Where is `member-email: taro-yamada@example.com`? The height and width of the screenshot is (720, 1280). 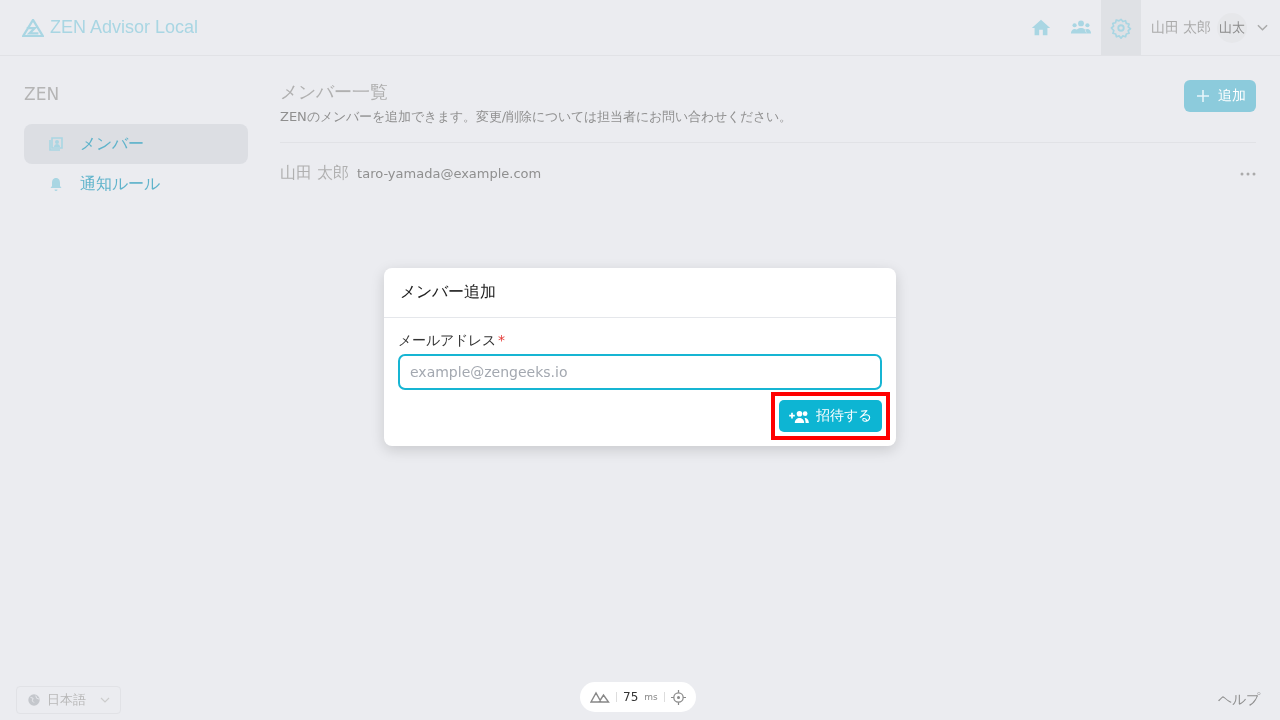 member-email: taro-yamada@example.com is located at coordinates (449, 173).